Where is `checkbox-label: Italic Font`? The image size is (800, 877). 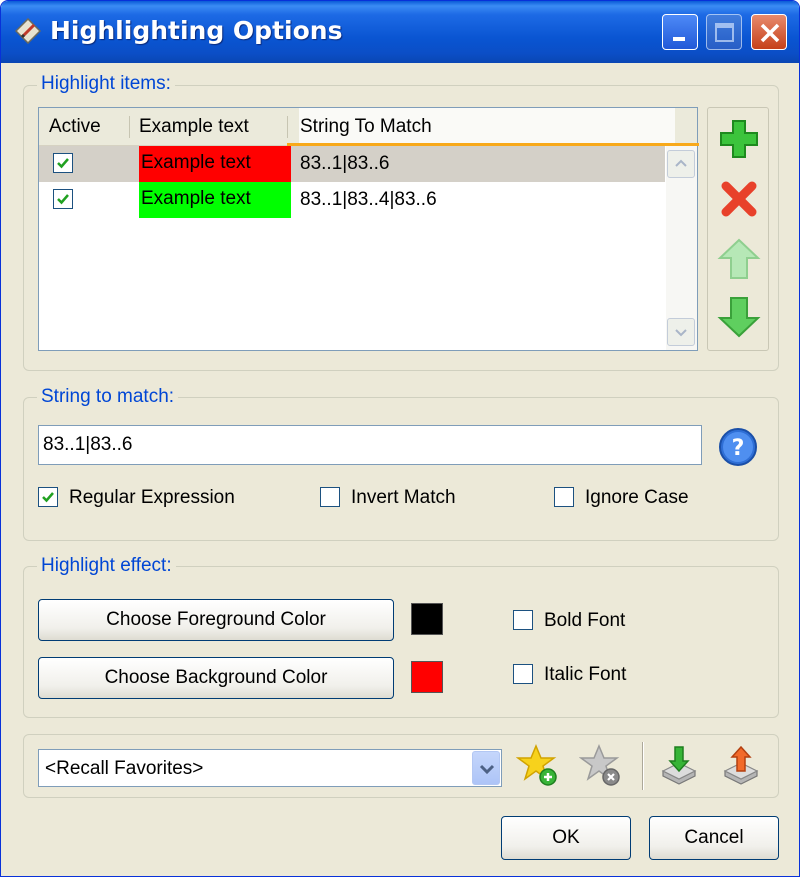
checkbox-label: Italic Font is located at coordinates (585, 674).